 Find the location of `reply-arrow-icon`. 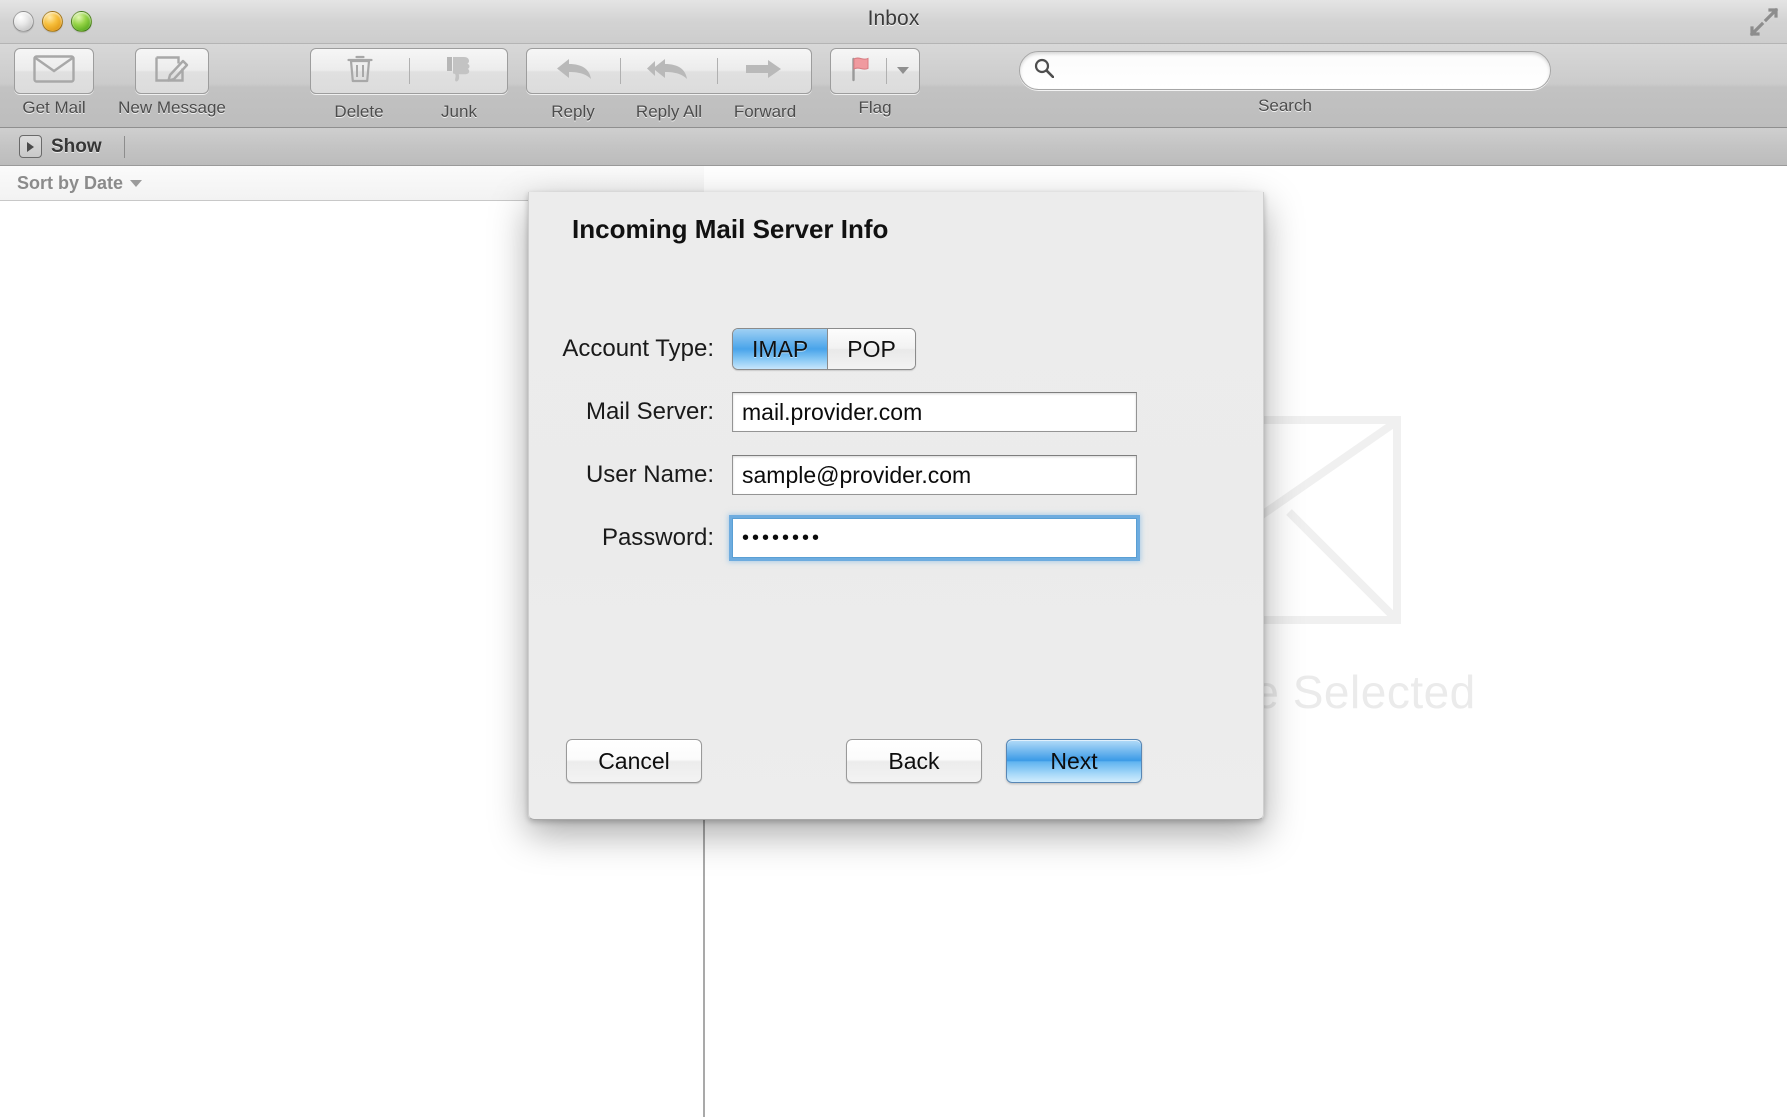

reply-arrow-icon is located at coordinates (574, 71).